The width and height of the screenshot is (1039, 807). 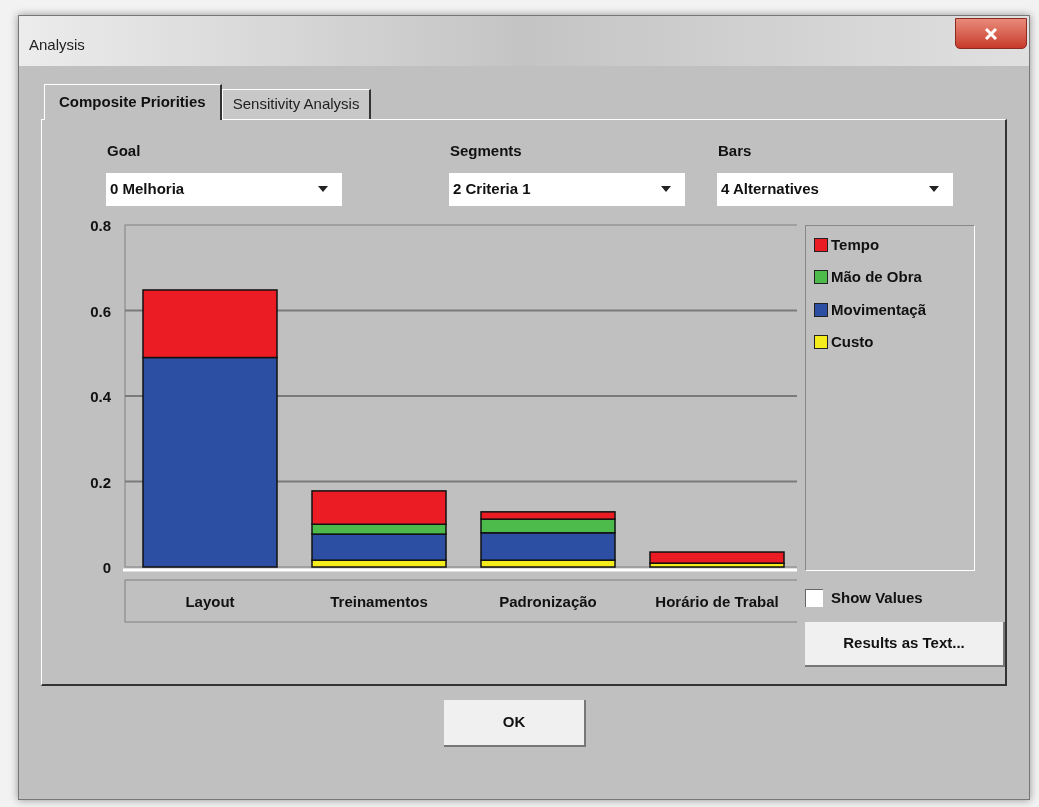 What do you see at coordinates (814, 597) in the screenshot?
I see `checkbox` at bounding box center [814, 597].